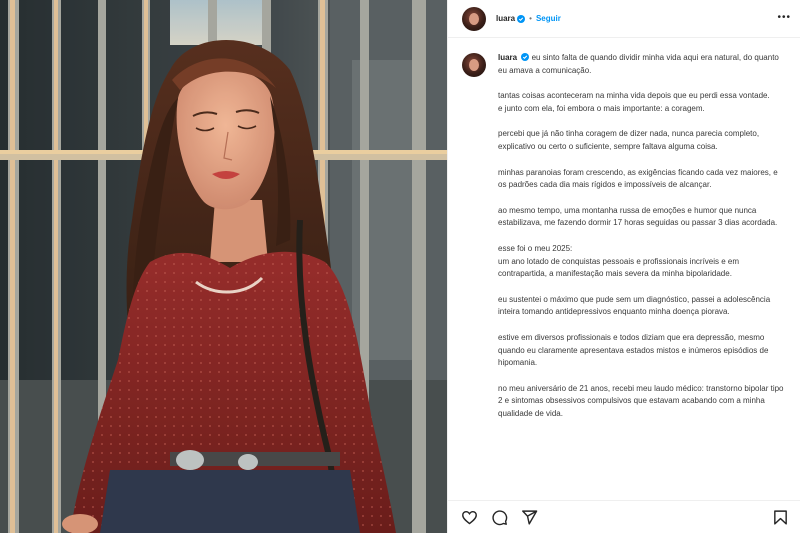 The height and width of the screenshot is (533, 800). I want to click on comment-button, so click(499, 517).